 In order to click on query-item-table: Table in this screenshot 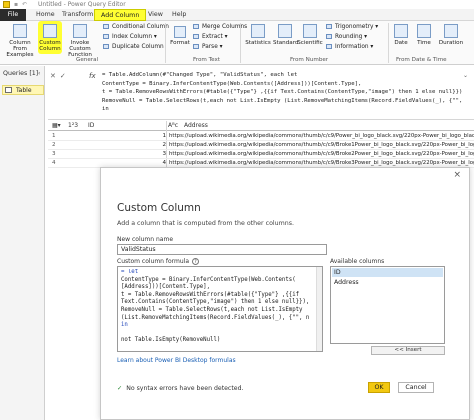, I will do `click(23, 90)`.